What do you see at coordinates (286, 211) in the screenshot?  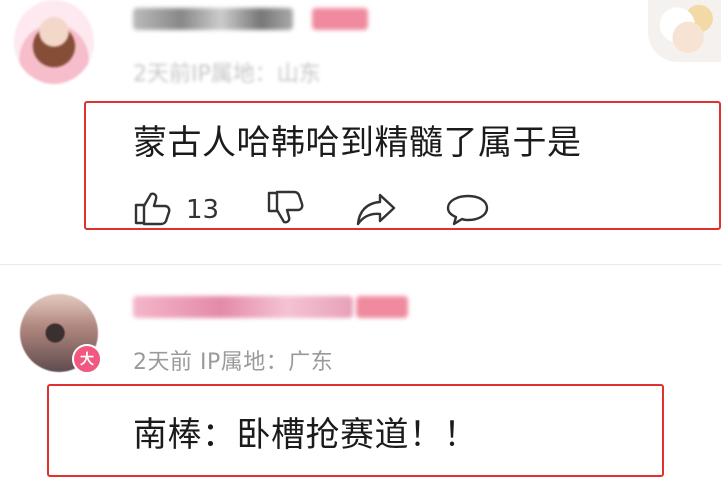 I see `thumbs-down-icon` at bounding box center [286, 211].